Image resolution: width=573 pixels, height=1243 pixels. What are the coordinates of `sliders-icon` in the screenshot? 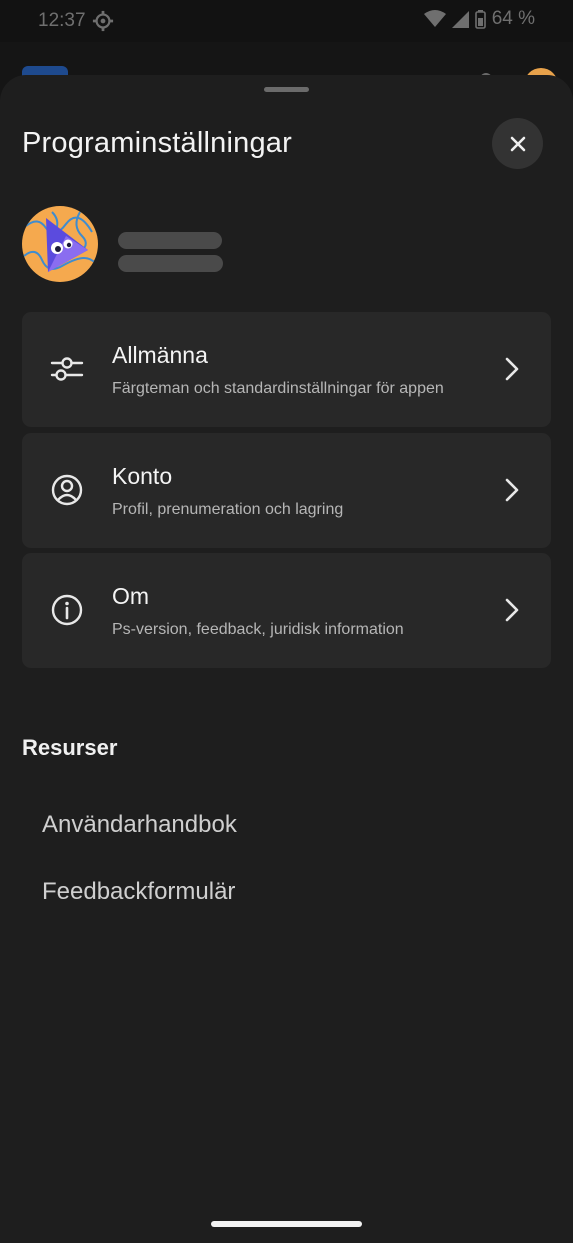 It's located at (67, 369).